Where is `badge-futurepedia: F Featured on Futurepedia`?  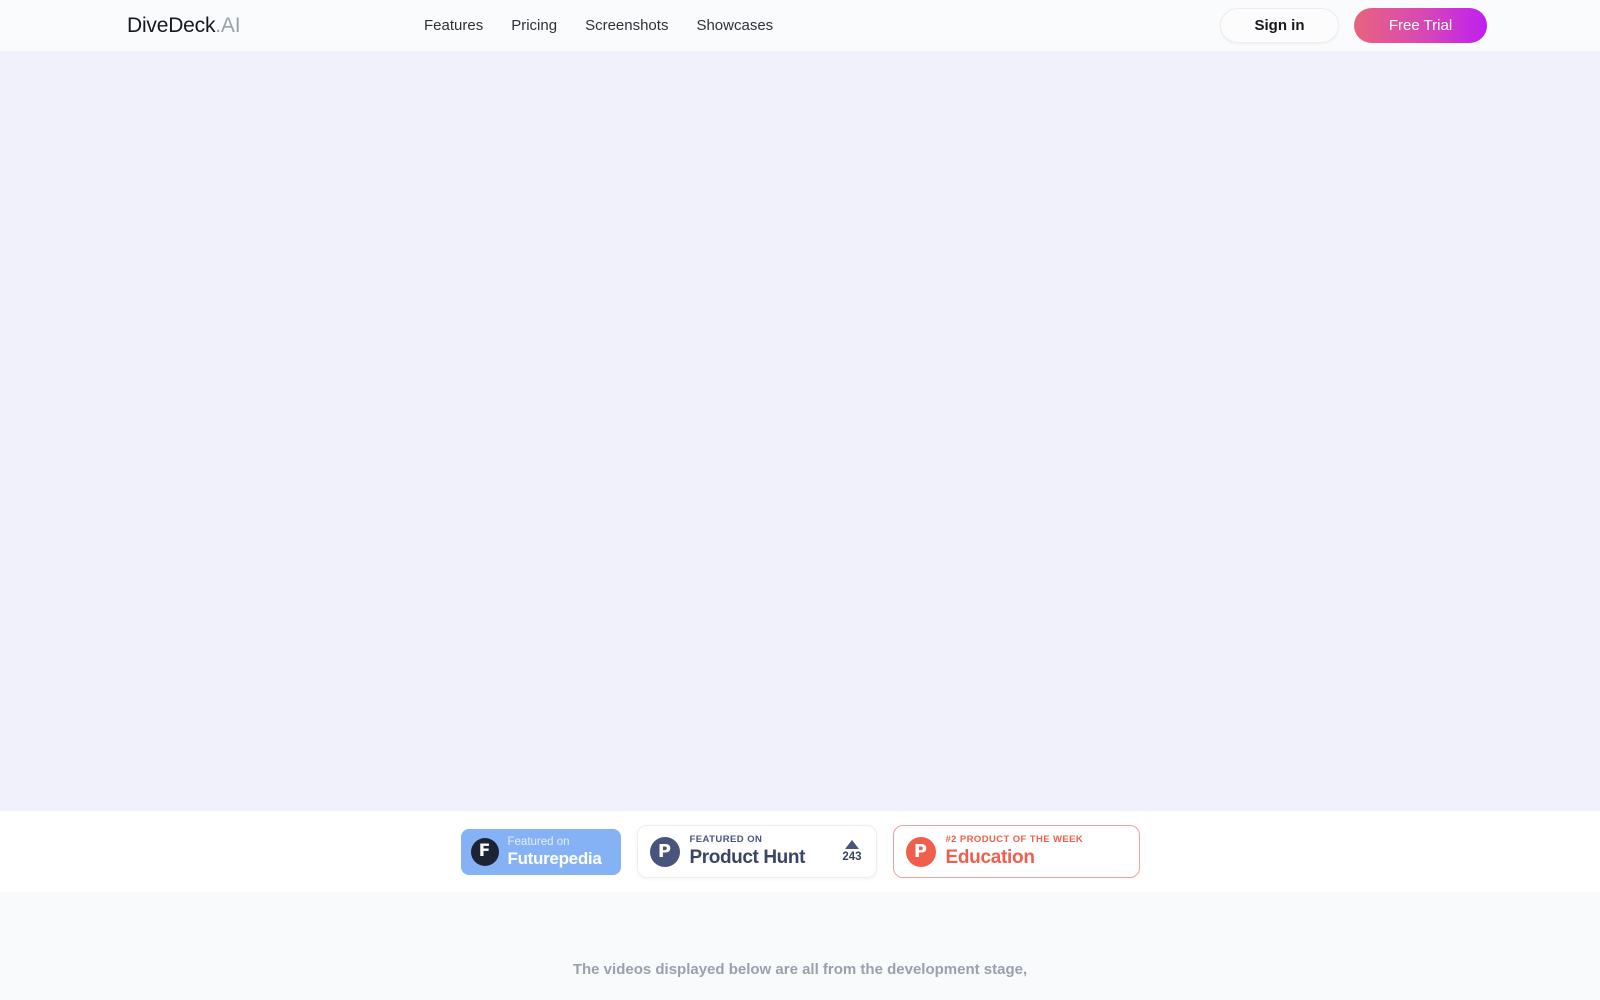 badge-futurepedia: F Featured on Futurepedia is located at coordinates (540, 851).